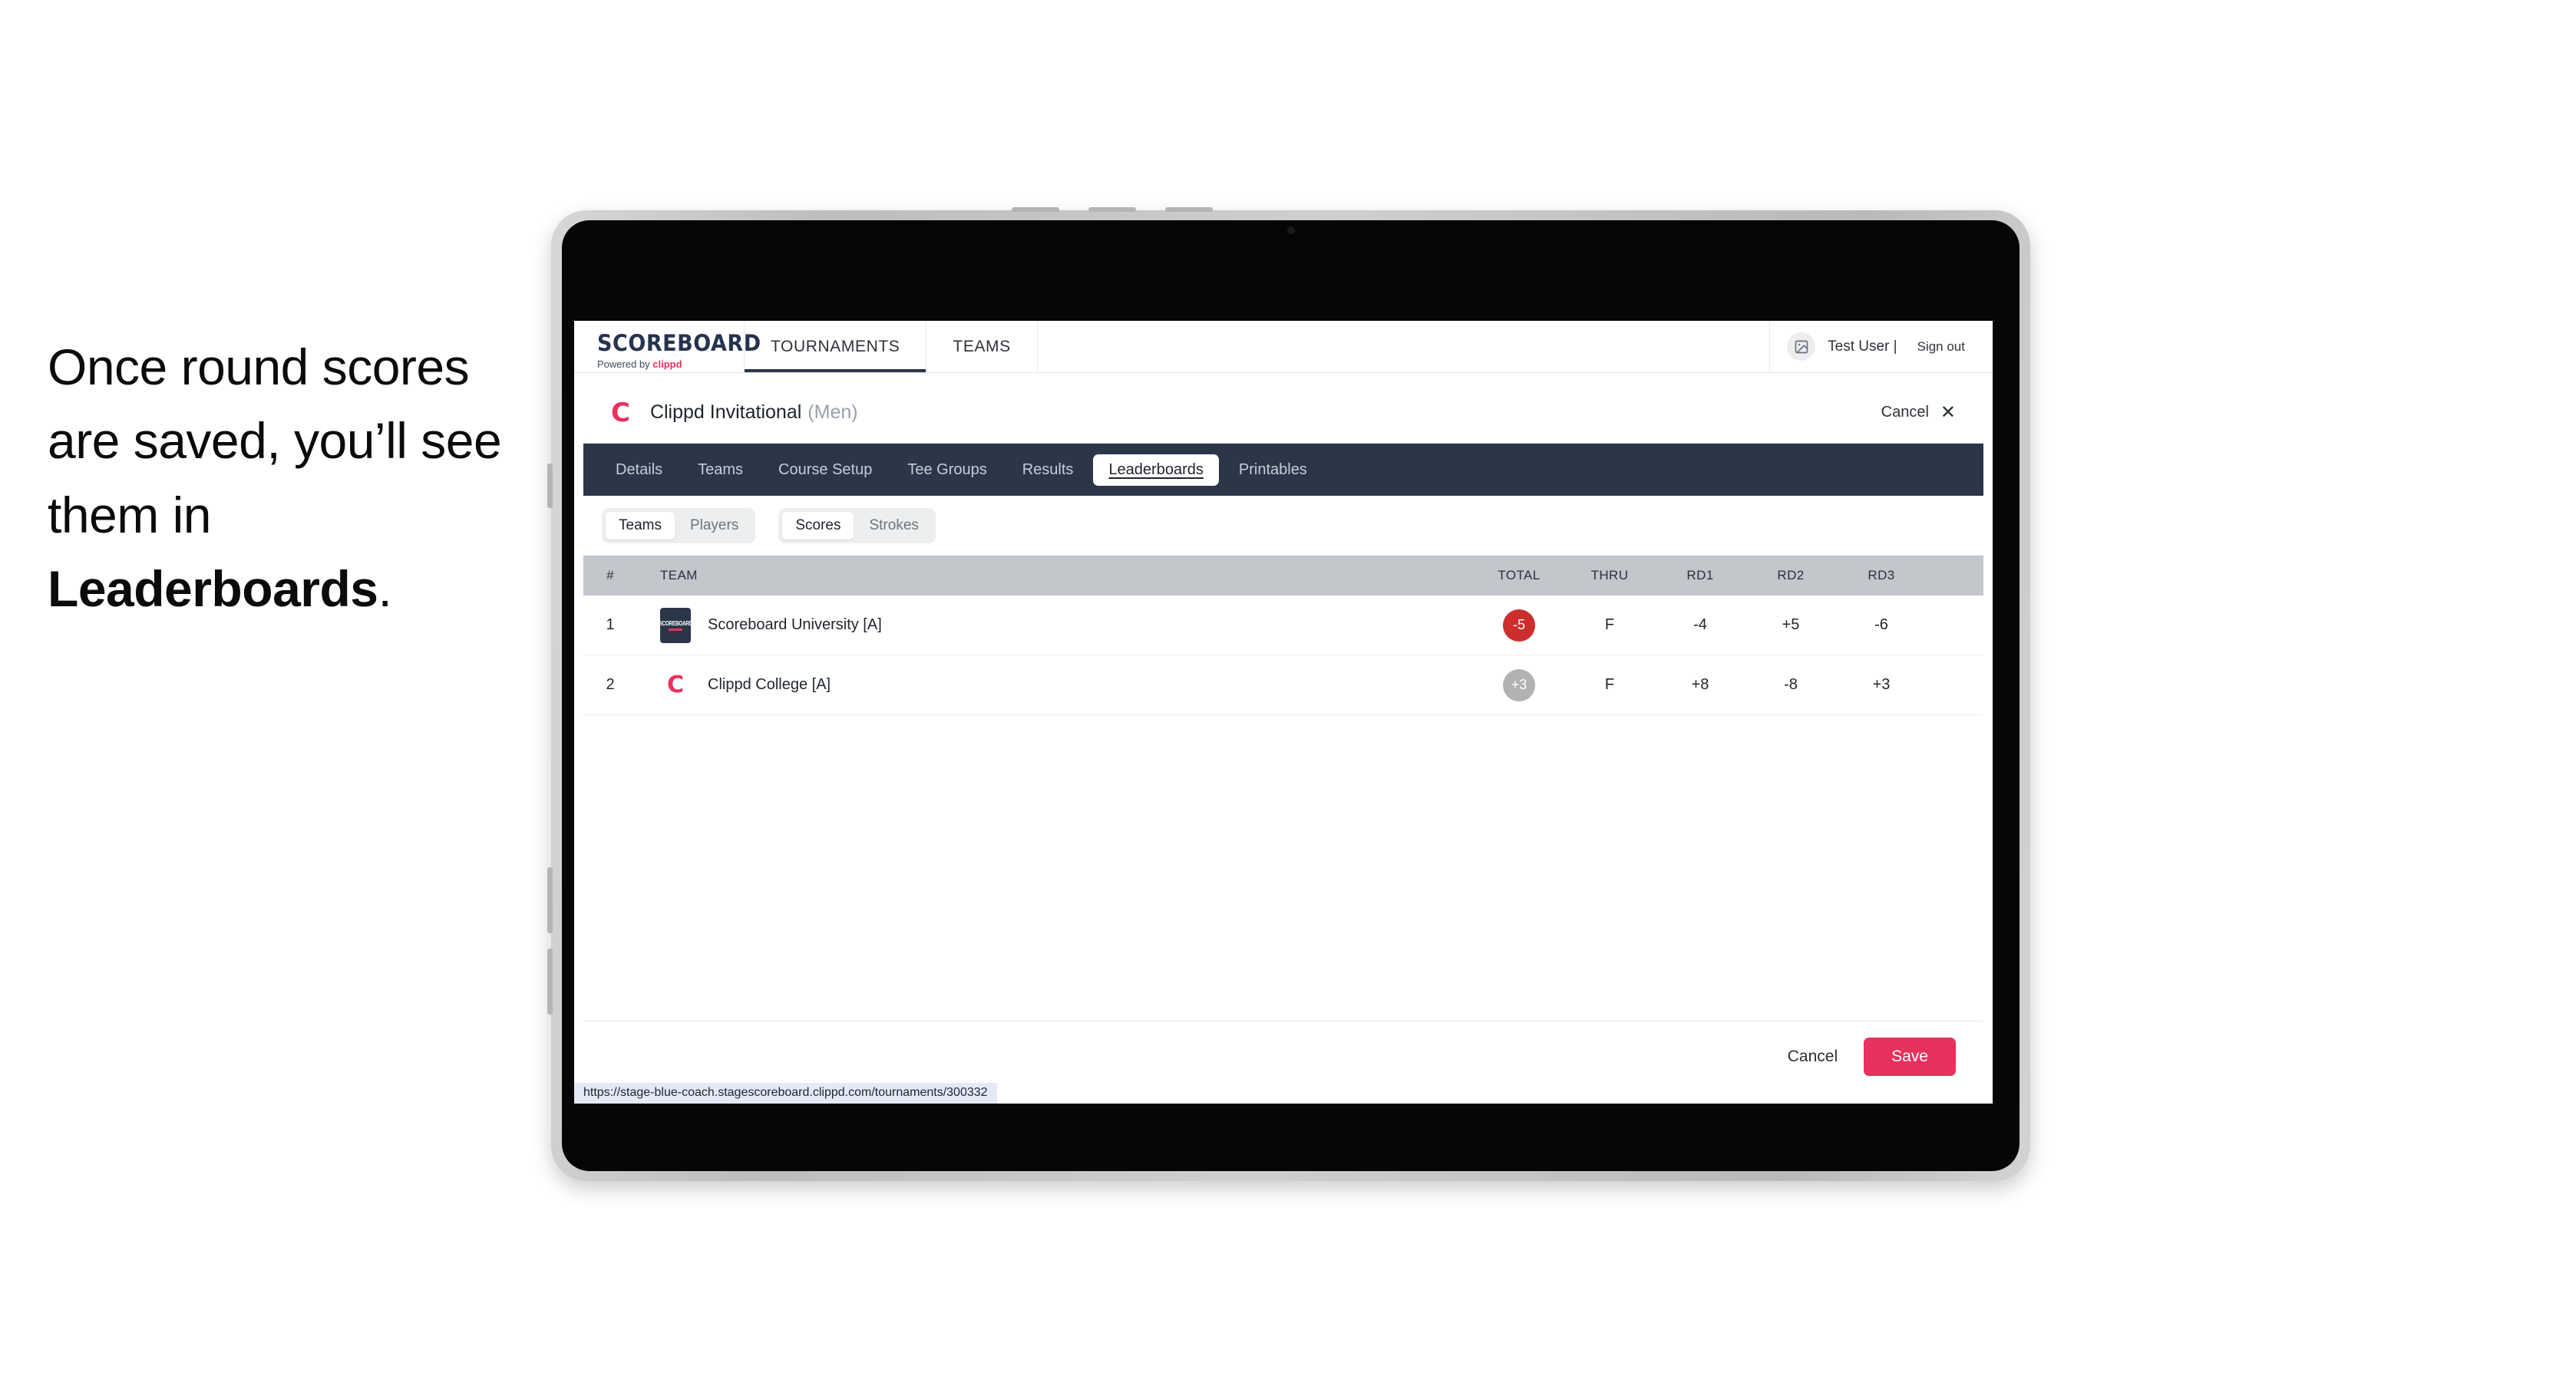 This screenshot has width=2576, height=1386. I want to click on table-empty-space, so click(1283, 868).